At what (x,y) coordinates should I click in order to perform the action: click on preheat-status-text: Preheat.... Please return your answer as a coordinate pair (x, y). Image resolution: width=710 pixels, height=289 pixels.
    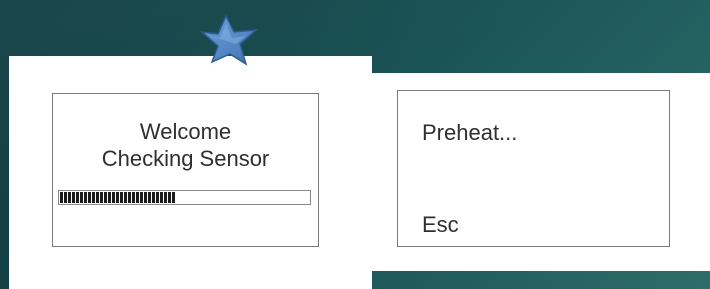
    Looking at the image, I should click on (470, 132).